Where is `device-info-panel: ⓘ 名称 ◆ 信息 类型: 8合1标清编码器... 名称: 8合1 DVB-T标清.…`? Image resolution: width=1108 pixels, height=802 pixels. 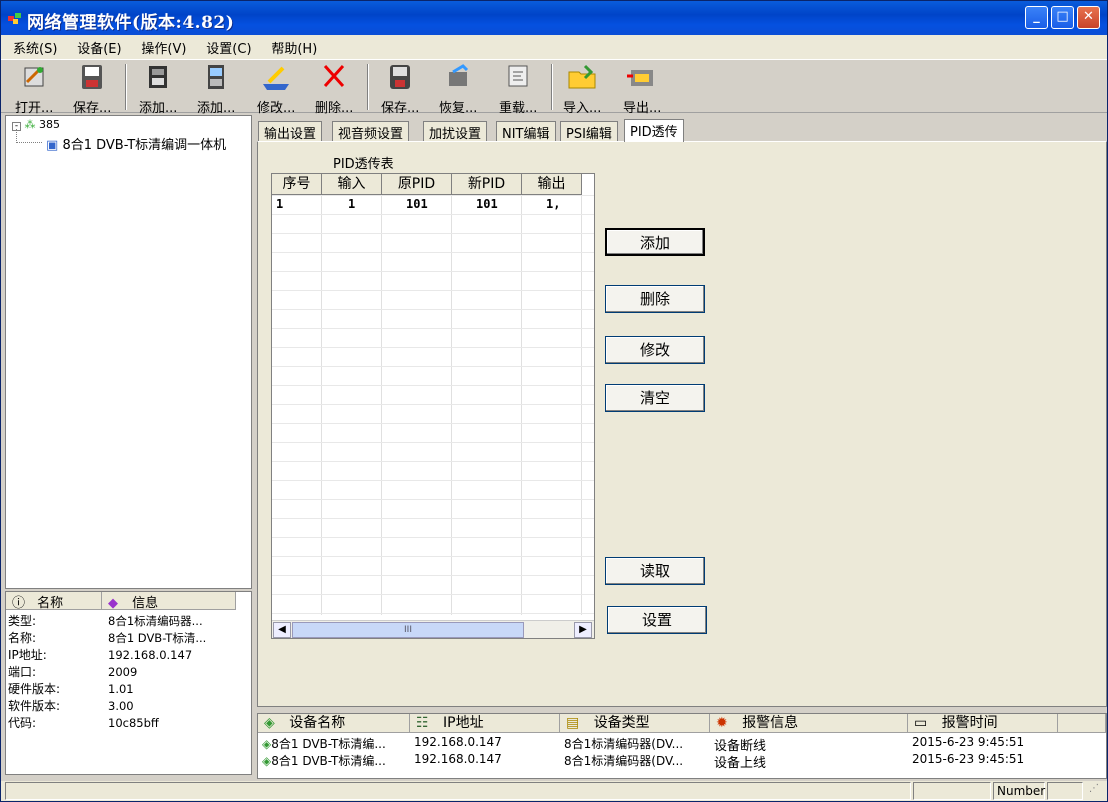
device-info-panel: ⓘ 名称 ◆ 信息 类型: 8合1标清编码器... 名称: 8合1 DVB-T标清.… is located at coordinates (128, 683).